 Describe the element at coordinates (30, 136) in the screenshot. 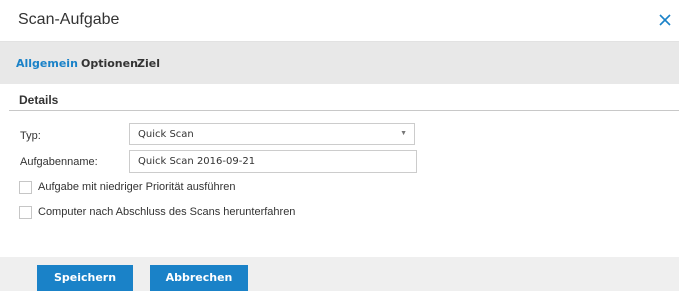

I see `type-label: Typ:` at that location.